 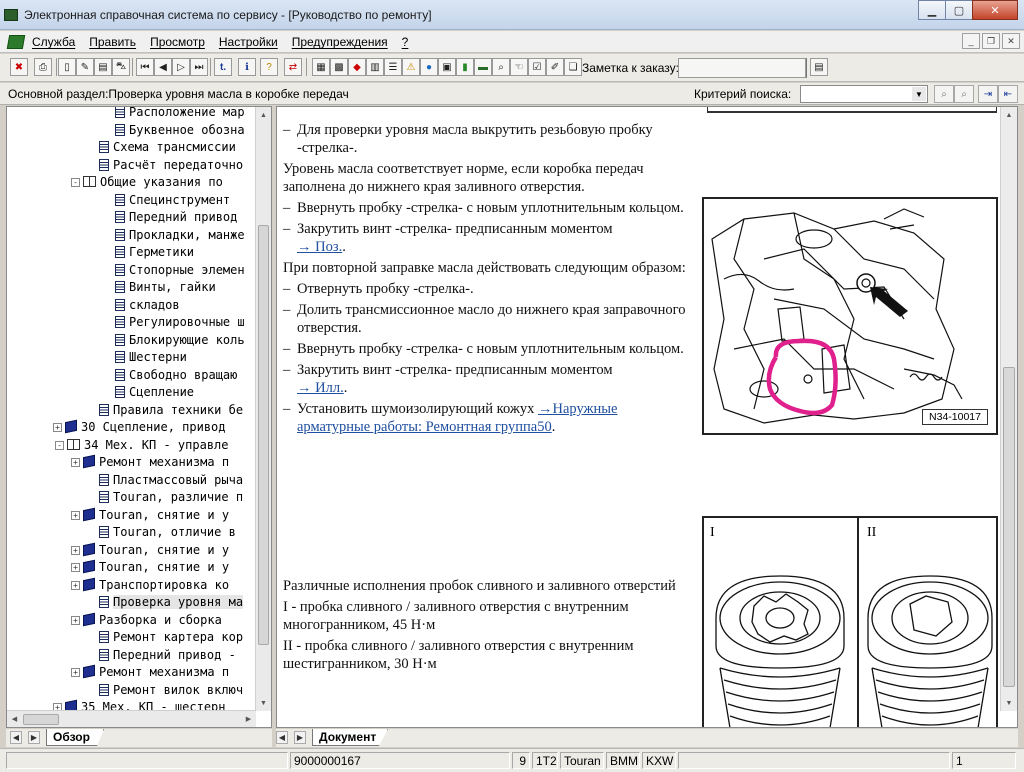 What do you see at coordinates (819, 67) in the screenshot?
I see `note-edit-icon: ▤` at bounding box center [819, 67].